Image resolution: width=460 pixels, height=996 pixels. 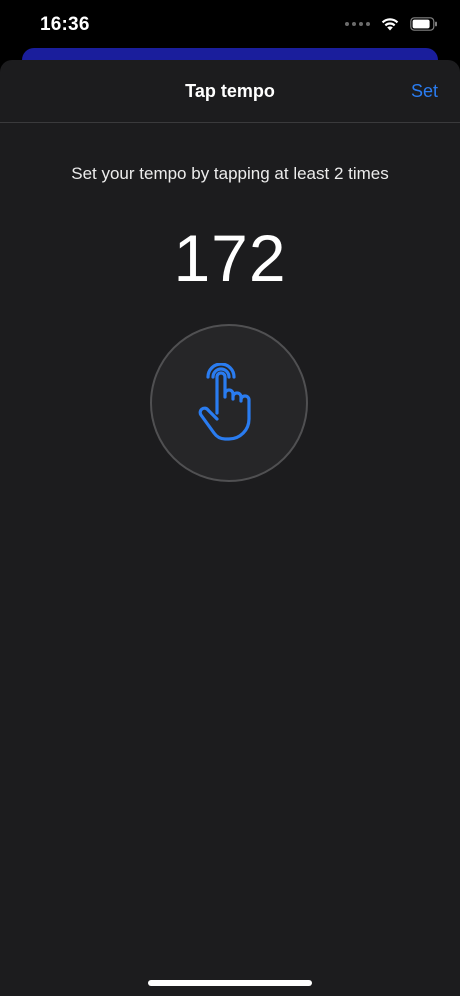 What do you see at coordinates (424, 91) in the screenshot?
I see `set-button: Set` at bounding box center [424, 91].